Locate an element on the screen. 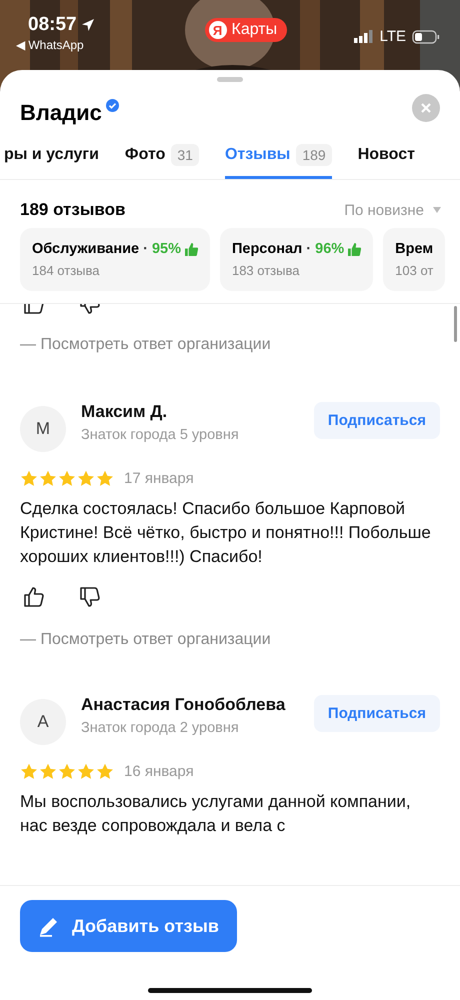  reviews-count: 189 отзывов is located at coordinates (73, 210).